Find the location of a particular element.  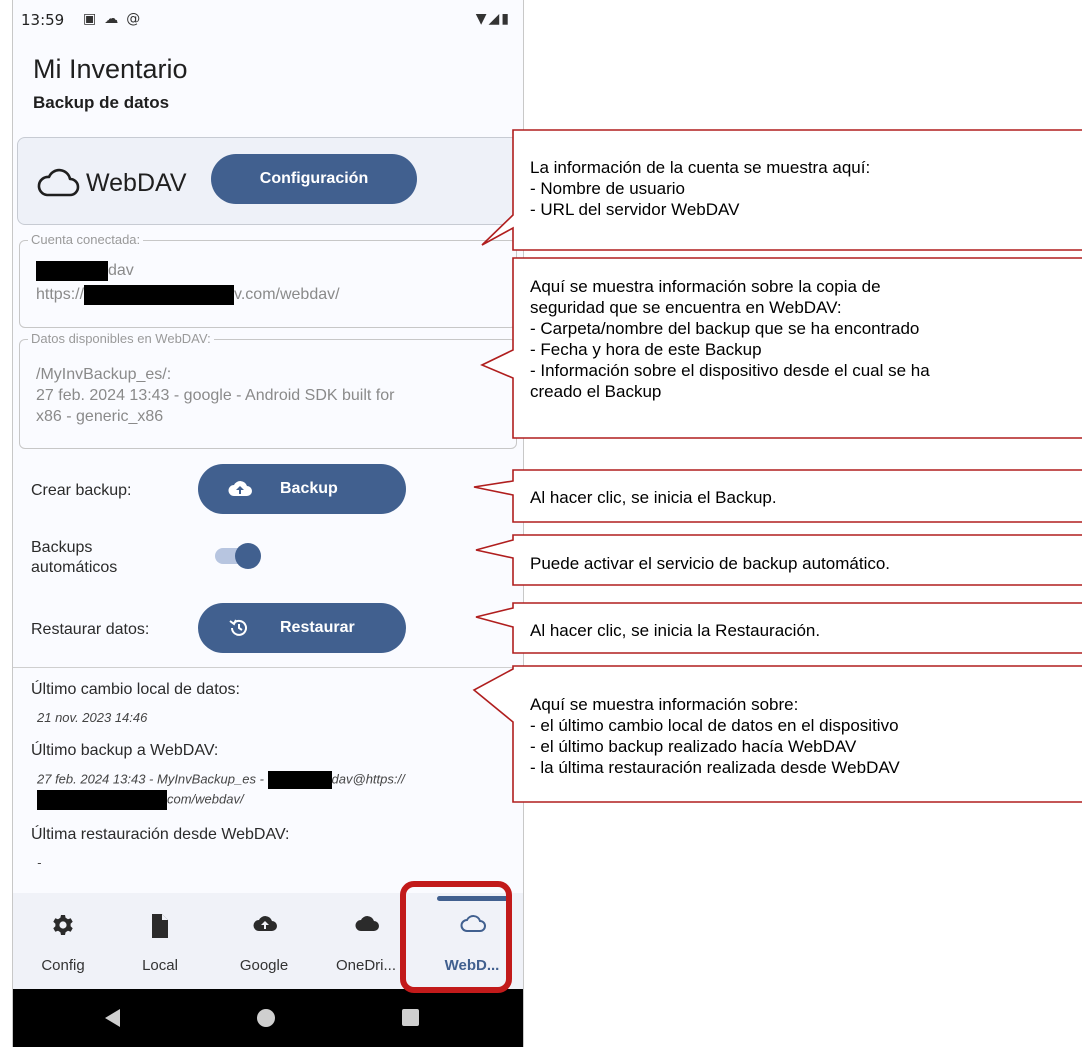

callout-backup: Al hacer clic, se inicia el Backup. is located at coordinates (653, 497).